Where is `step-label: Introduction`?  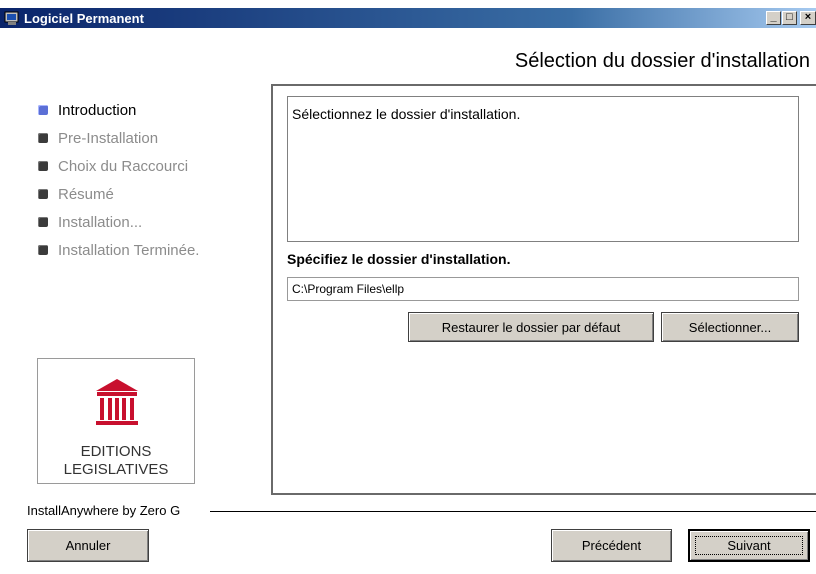 step-label: Introduction is located at coordinates (97, 110).